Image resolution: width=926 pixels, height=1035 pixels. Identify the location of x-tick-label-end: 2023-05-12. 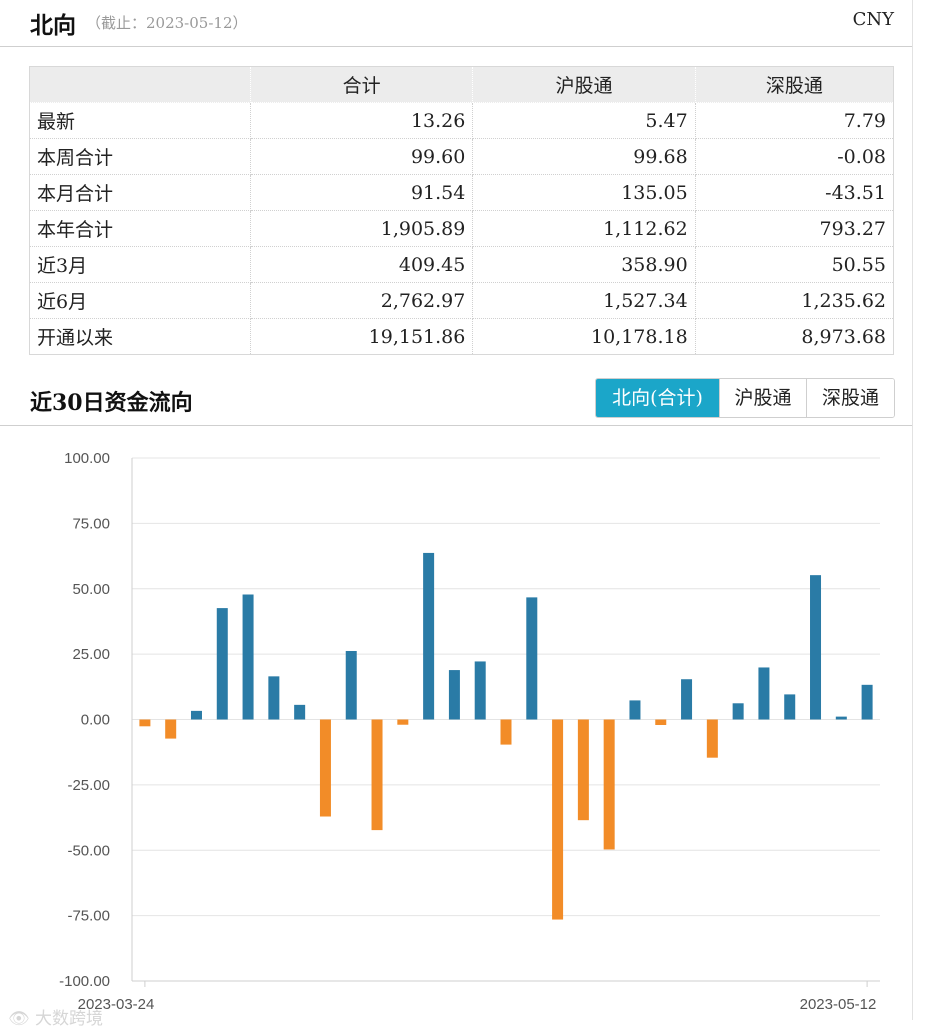
(838, 1004).